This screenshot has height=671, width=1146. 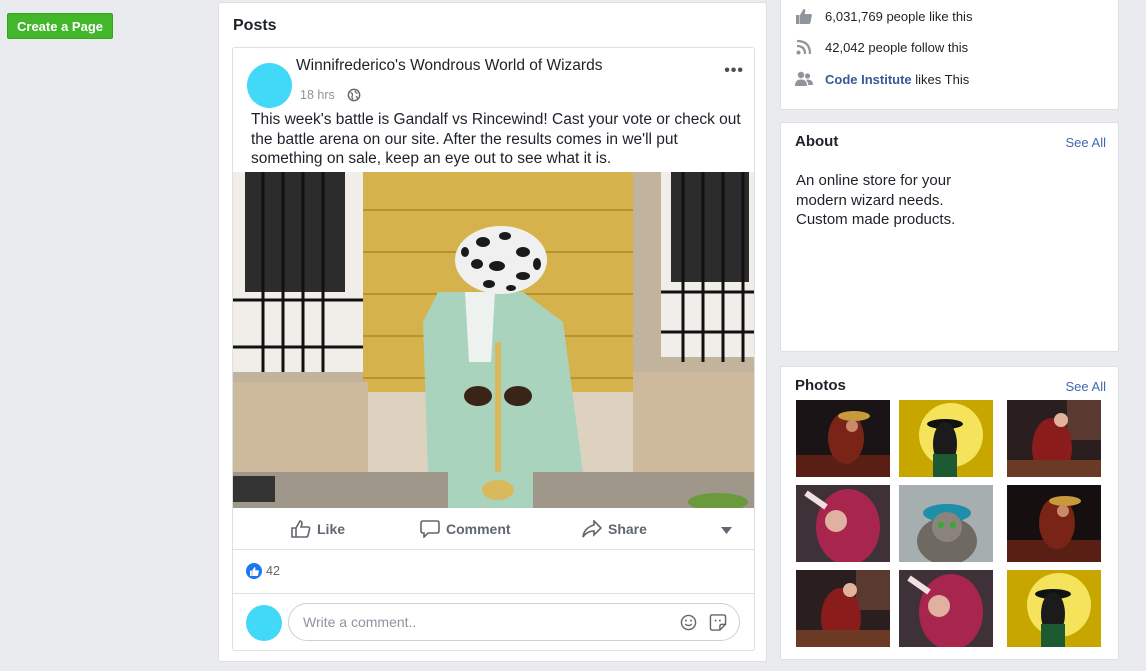 What do you see at coordinates (804, 47) in the screenshot?
I see `rss-follow-icon` at bounding box center [804, 47].